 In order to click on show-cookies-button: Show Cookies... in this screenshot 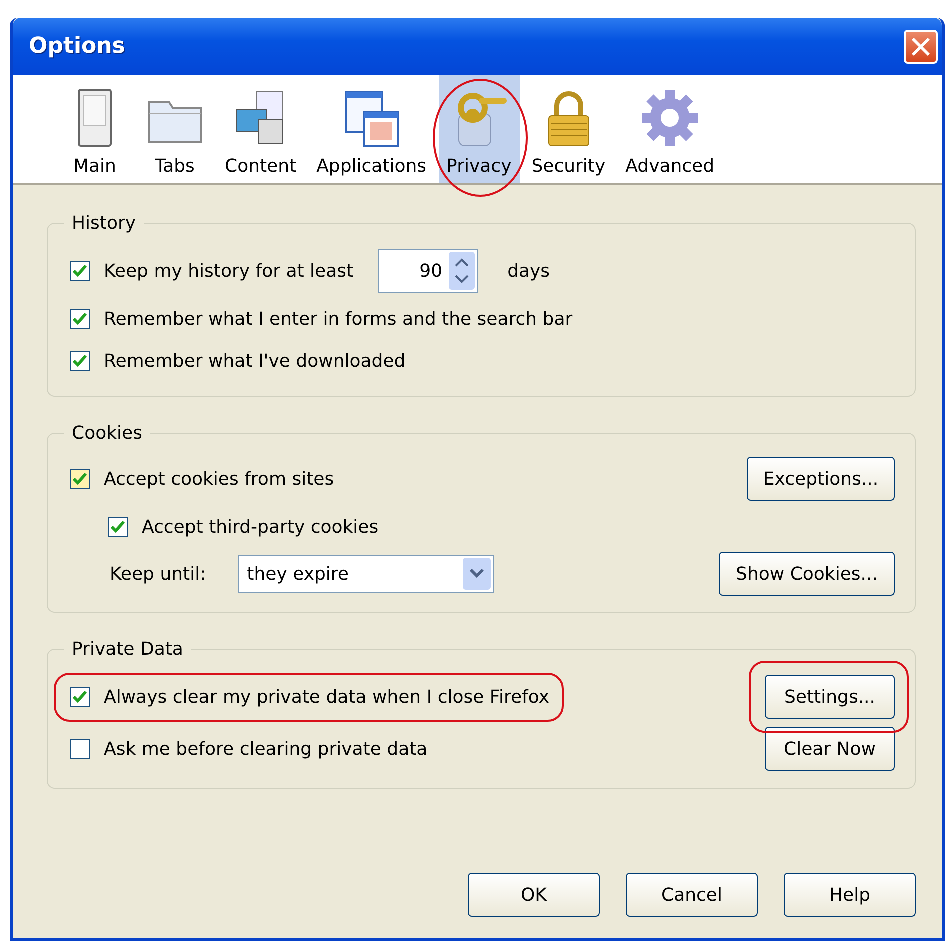, I will do `click(807, 574)`.